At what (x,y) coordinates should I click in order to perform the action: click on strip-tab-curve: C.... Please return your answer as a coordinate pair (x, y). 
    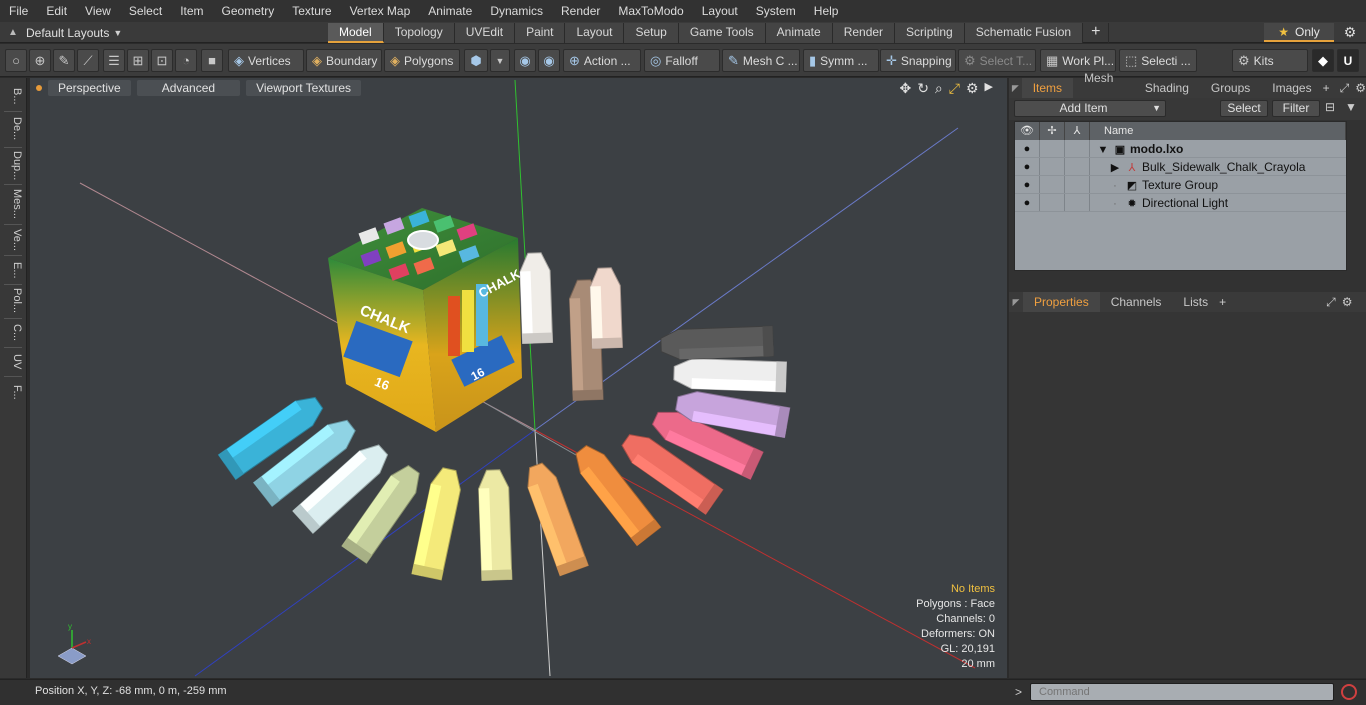
    Looking at the image, I should click on (13, 333).